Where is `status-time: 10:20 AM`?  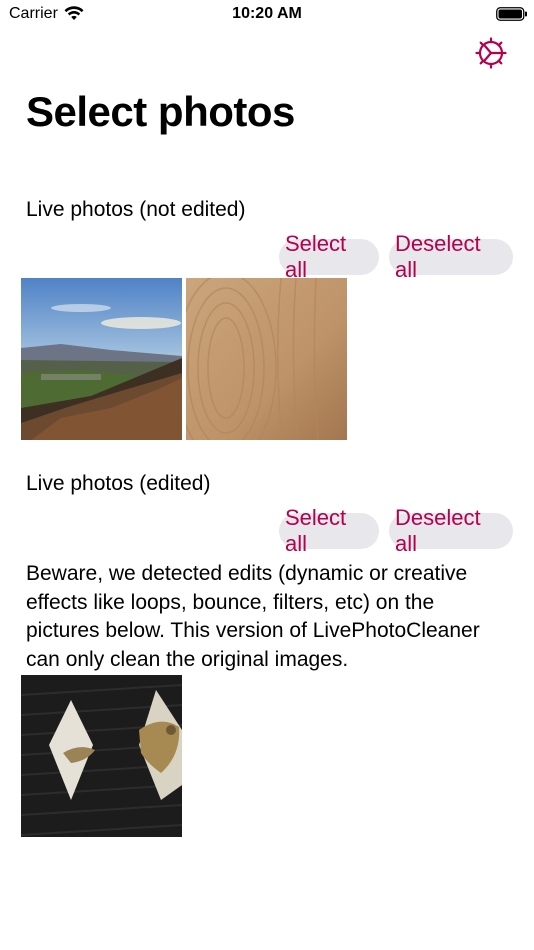 status-time: 10:20 AM is located at coordinates (267, 13).